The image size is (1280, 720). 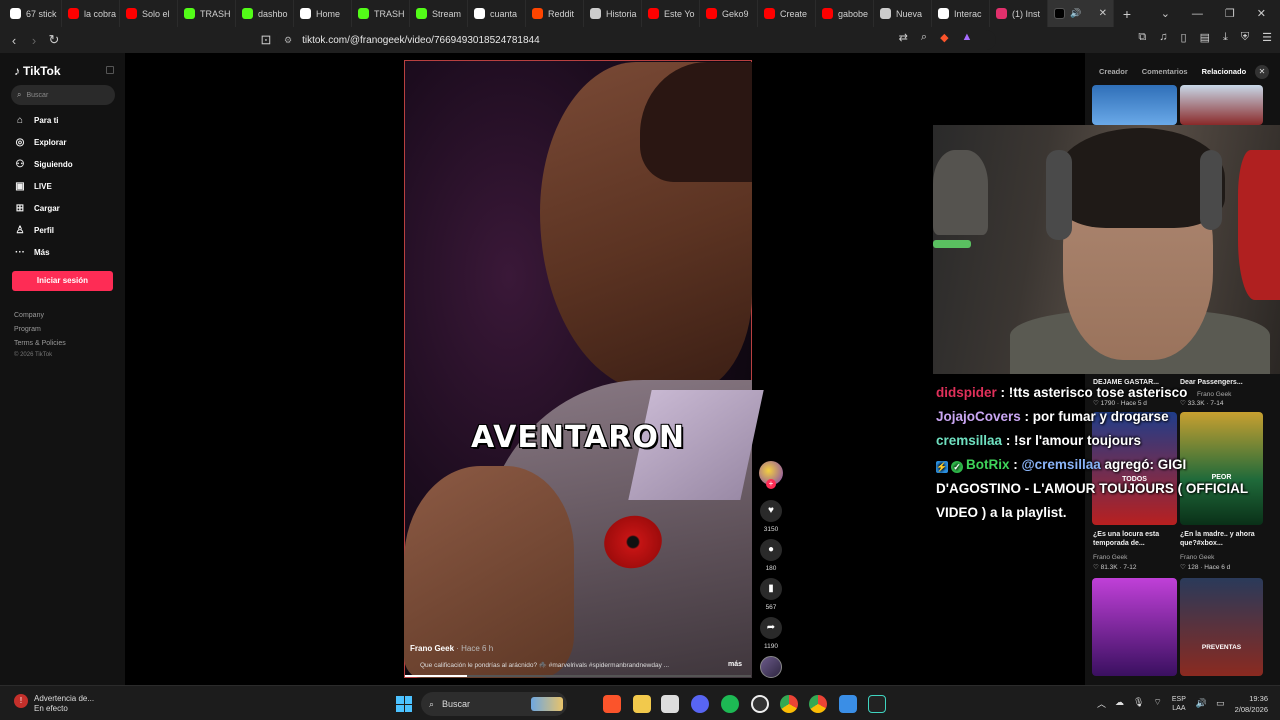 I want to click on related-author-3: Frano Geek, so click(x=1110, y=557).